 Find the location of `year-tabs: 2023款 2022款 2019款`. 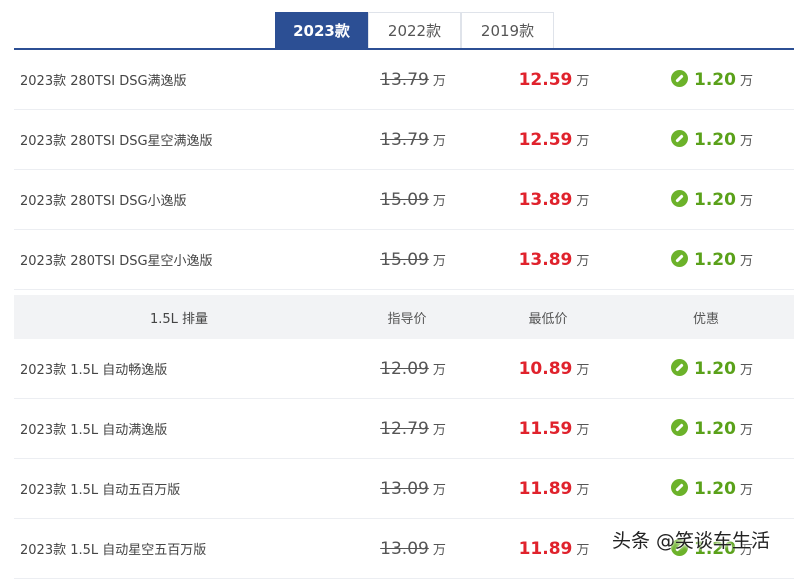

year-tabs: 2023款 2022款 2019款 is located at coordinates (414, 30).